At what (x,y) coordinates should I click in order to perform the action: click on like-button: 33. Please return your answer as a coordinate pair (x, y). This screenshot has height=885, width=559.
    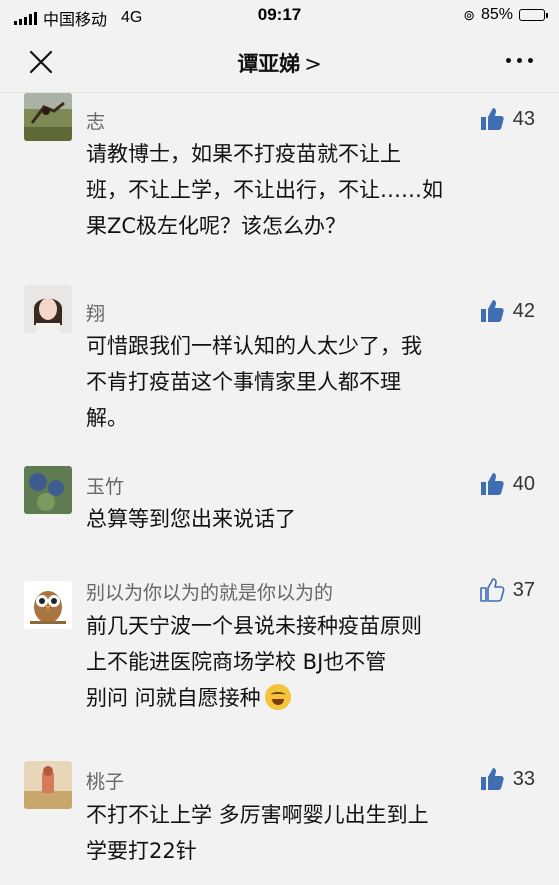
    Looking at the image, I should click on (507, 779).